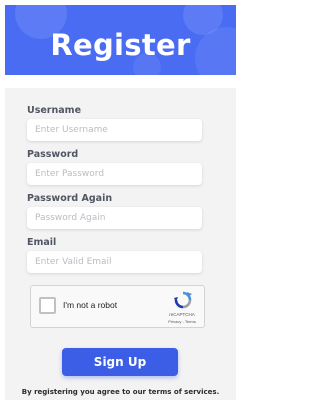 This screenshot has height=400, width=320. What do you see at coordinates (182, 321) in the screenshot?
I see `recaptcha-links: Privacy - Terms` at bounding box center [182, 321].